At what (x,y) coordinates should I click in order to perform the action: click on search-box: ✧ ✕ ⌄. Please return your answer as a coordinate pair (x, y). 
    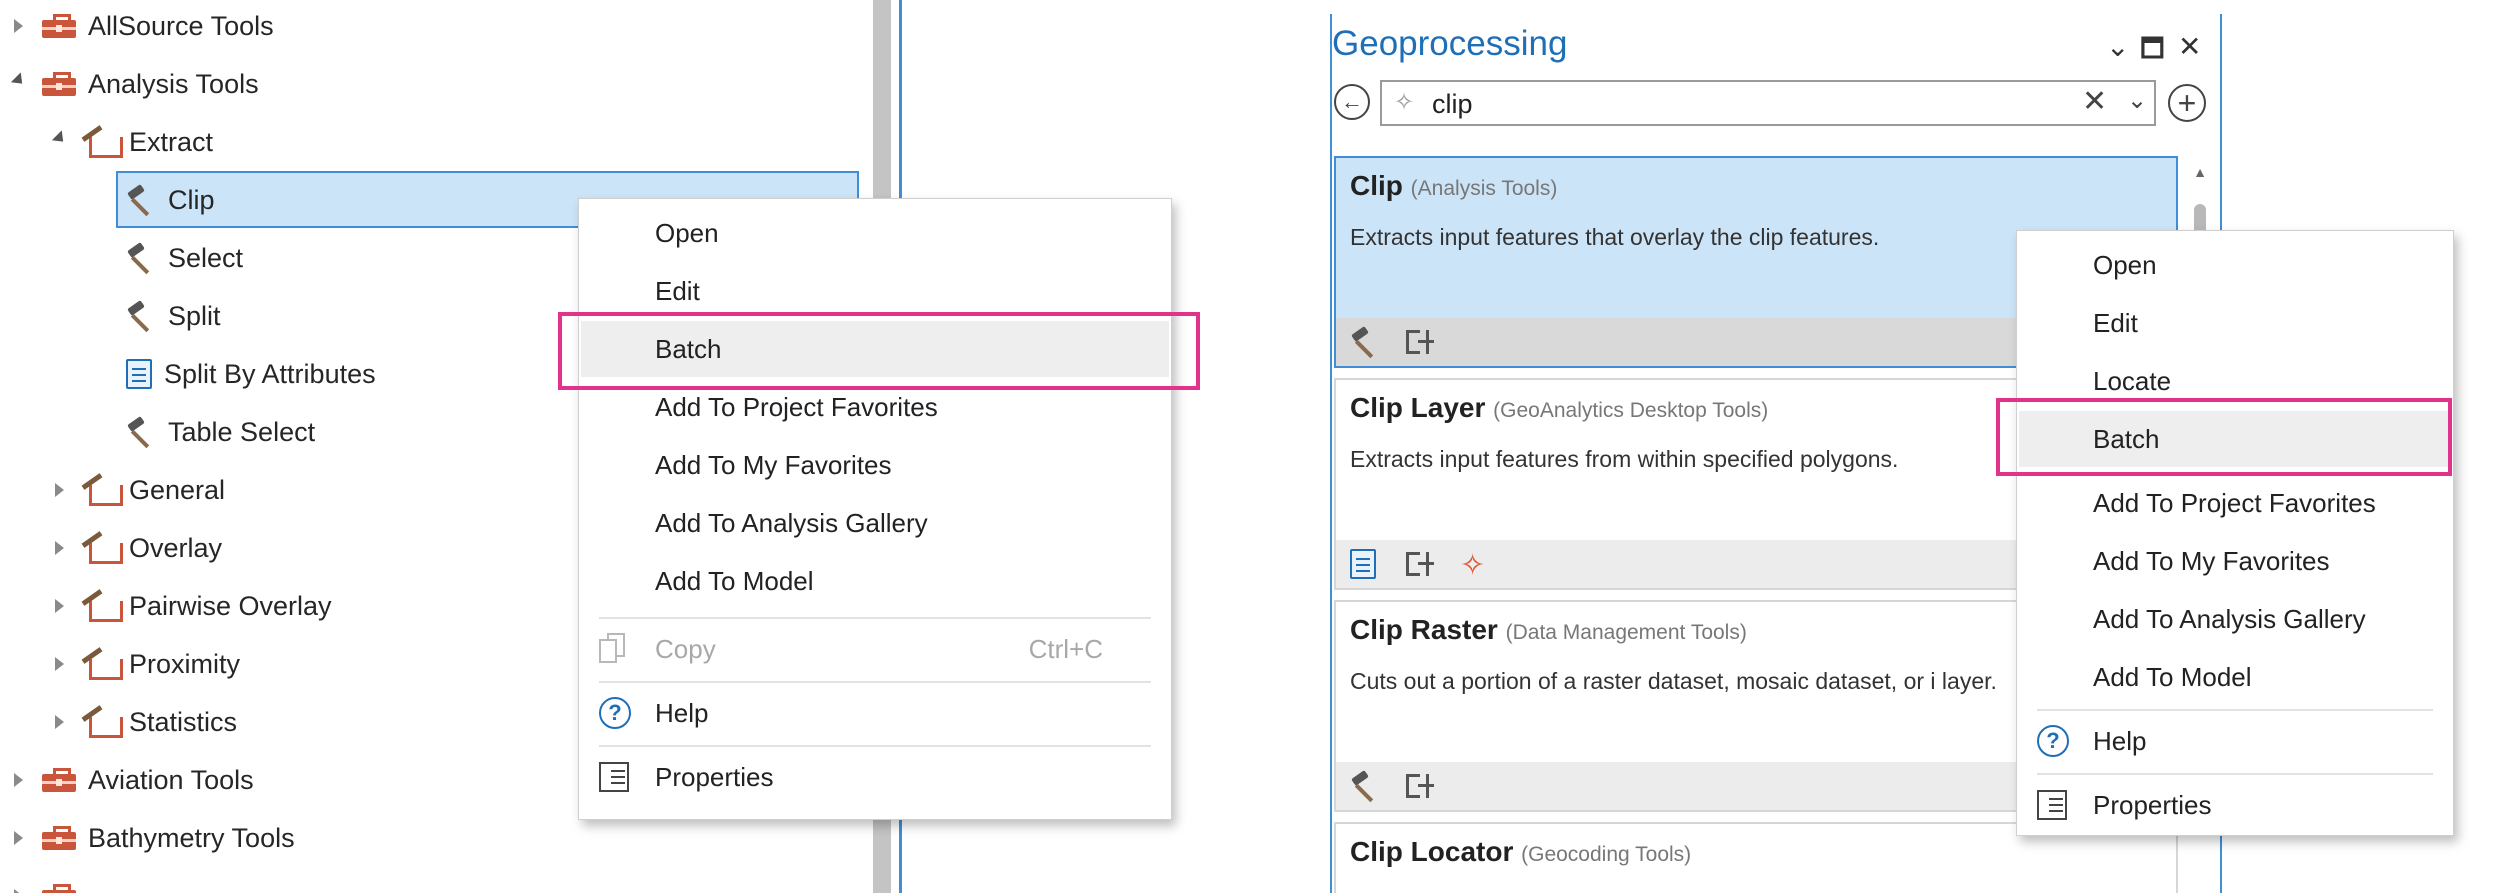
    Looking at the image, I should click on (1768, 103).